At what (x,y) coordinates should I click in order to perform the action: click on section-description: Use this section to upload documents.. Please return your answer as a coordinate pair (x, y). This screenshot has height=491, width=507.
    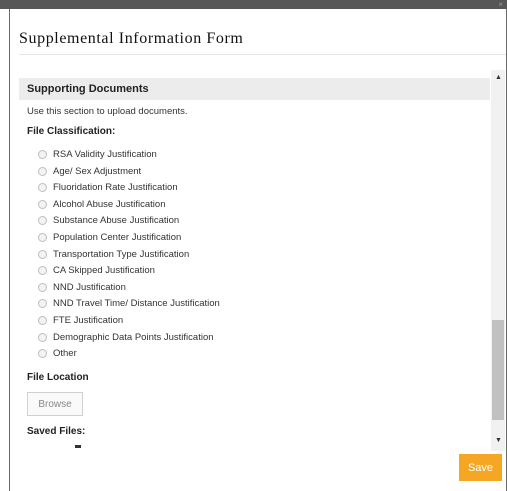
    Looking at the image, I should click on (107, 111).